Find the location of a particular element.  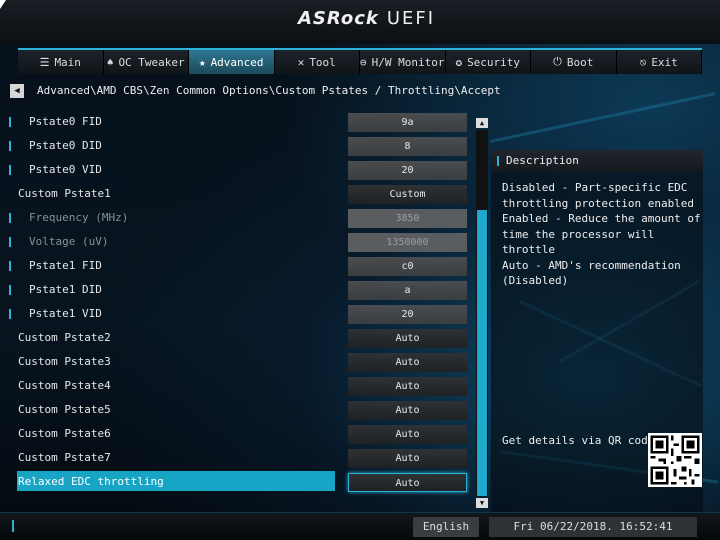

tab-tool: ✕ Tool is located at coordinates (317, 62).